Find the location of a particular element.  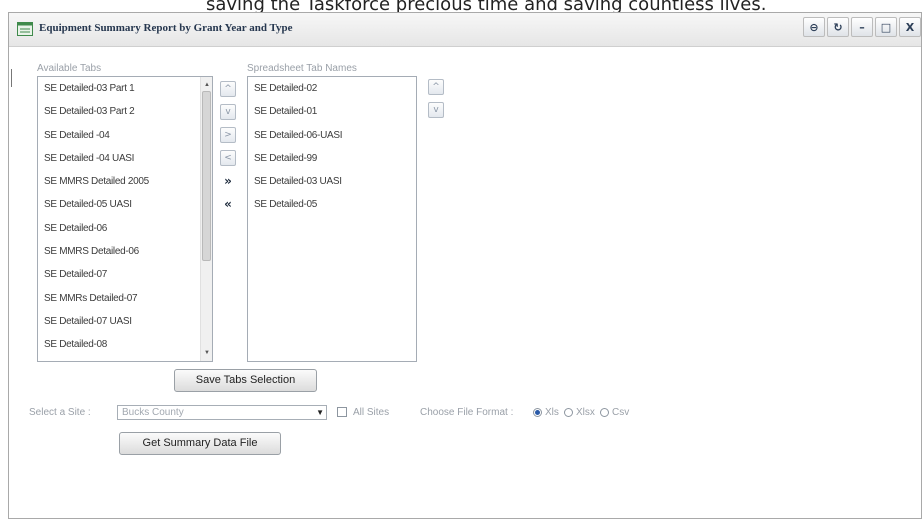

list-item: SE Detailed-06-UASI is located at coordinates (332, 135).